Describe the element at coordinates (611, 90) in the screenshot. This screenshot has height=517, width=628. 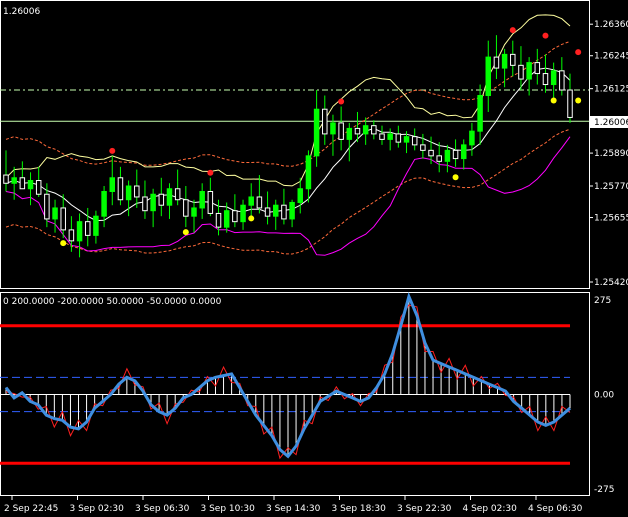
I see `price-axis-label: 1.26125` at that location.